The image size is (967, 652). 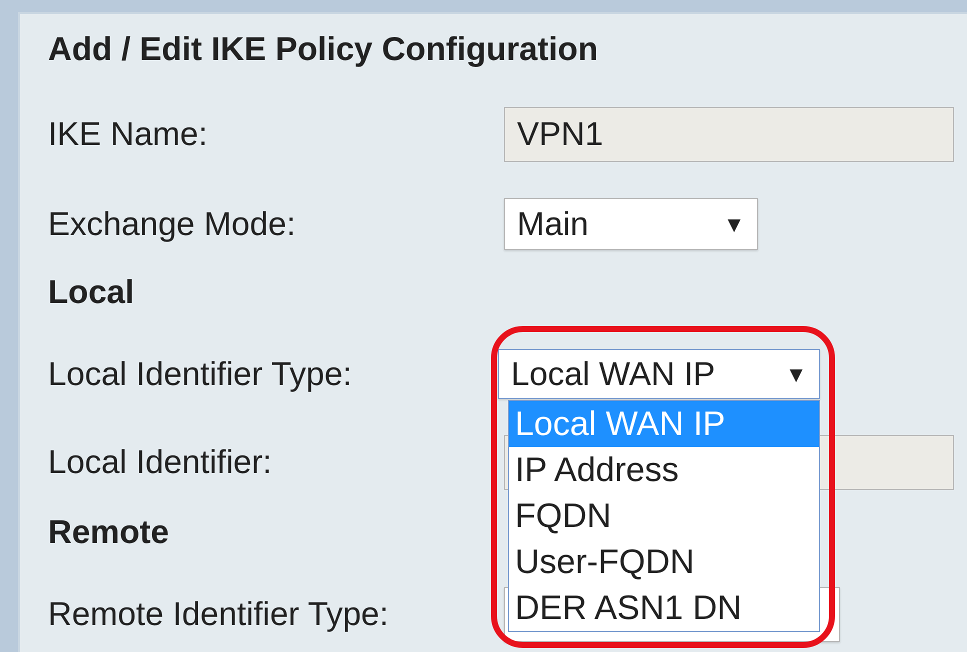 I want to click on section-heading: Local, so click(x=91, y=292).